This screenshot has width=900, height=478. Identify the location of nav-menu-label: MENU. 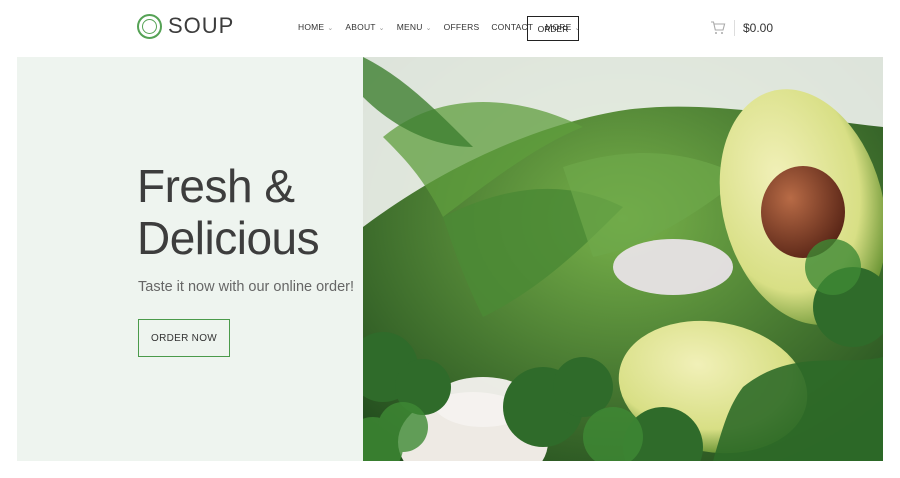
(409, 27).